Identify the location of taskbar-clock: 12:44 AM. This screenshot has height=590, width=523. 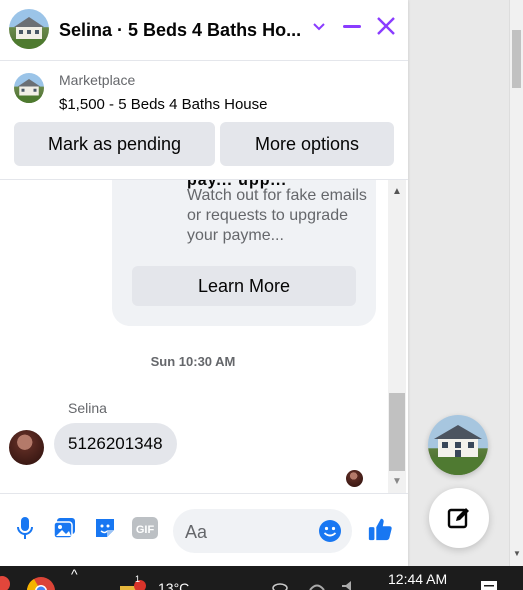
(417, 579).